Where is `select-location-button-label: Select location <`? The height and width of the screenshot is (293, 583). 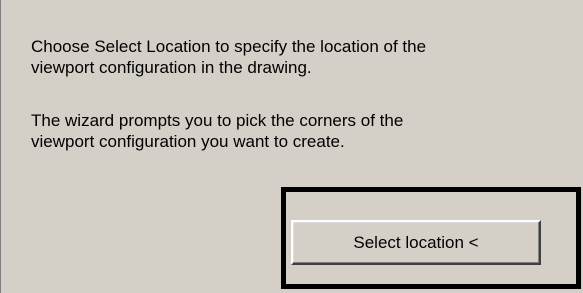
select-location-button-label: Select location < is located at coordinates (416, 242).